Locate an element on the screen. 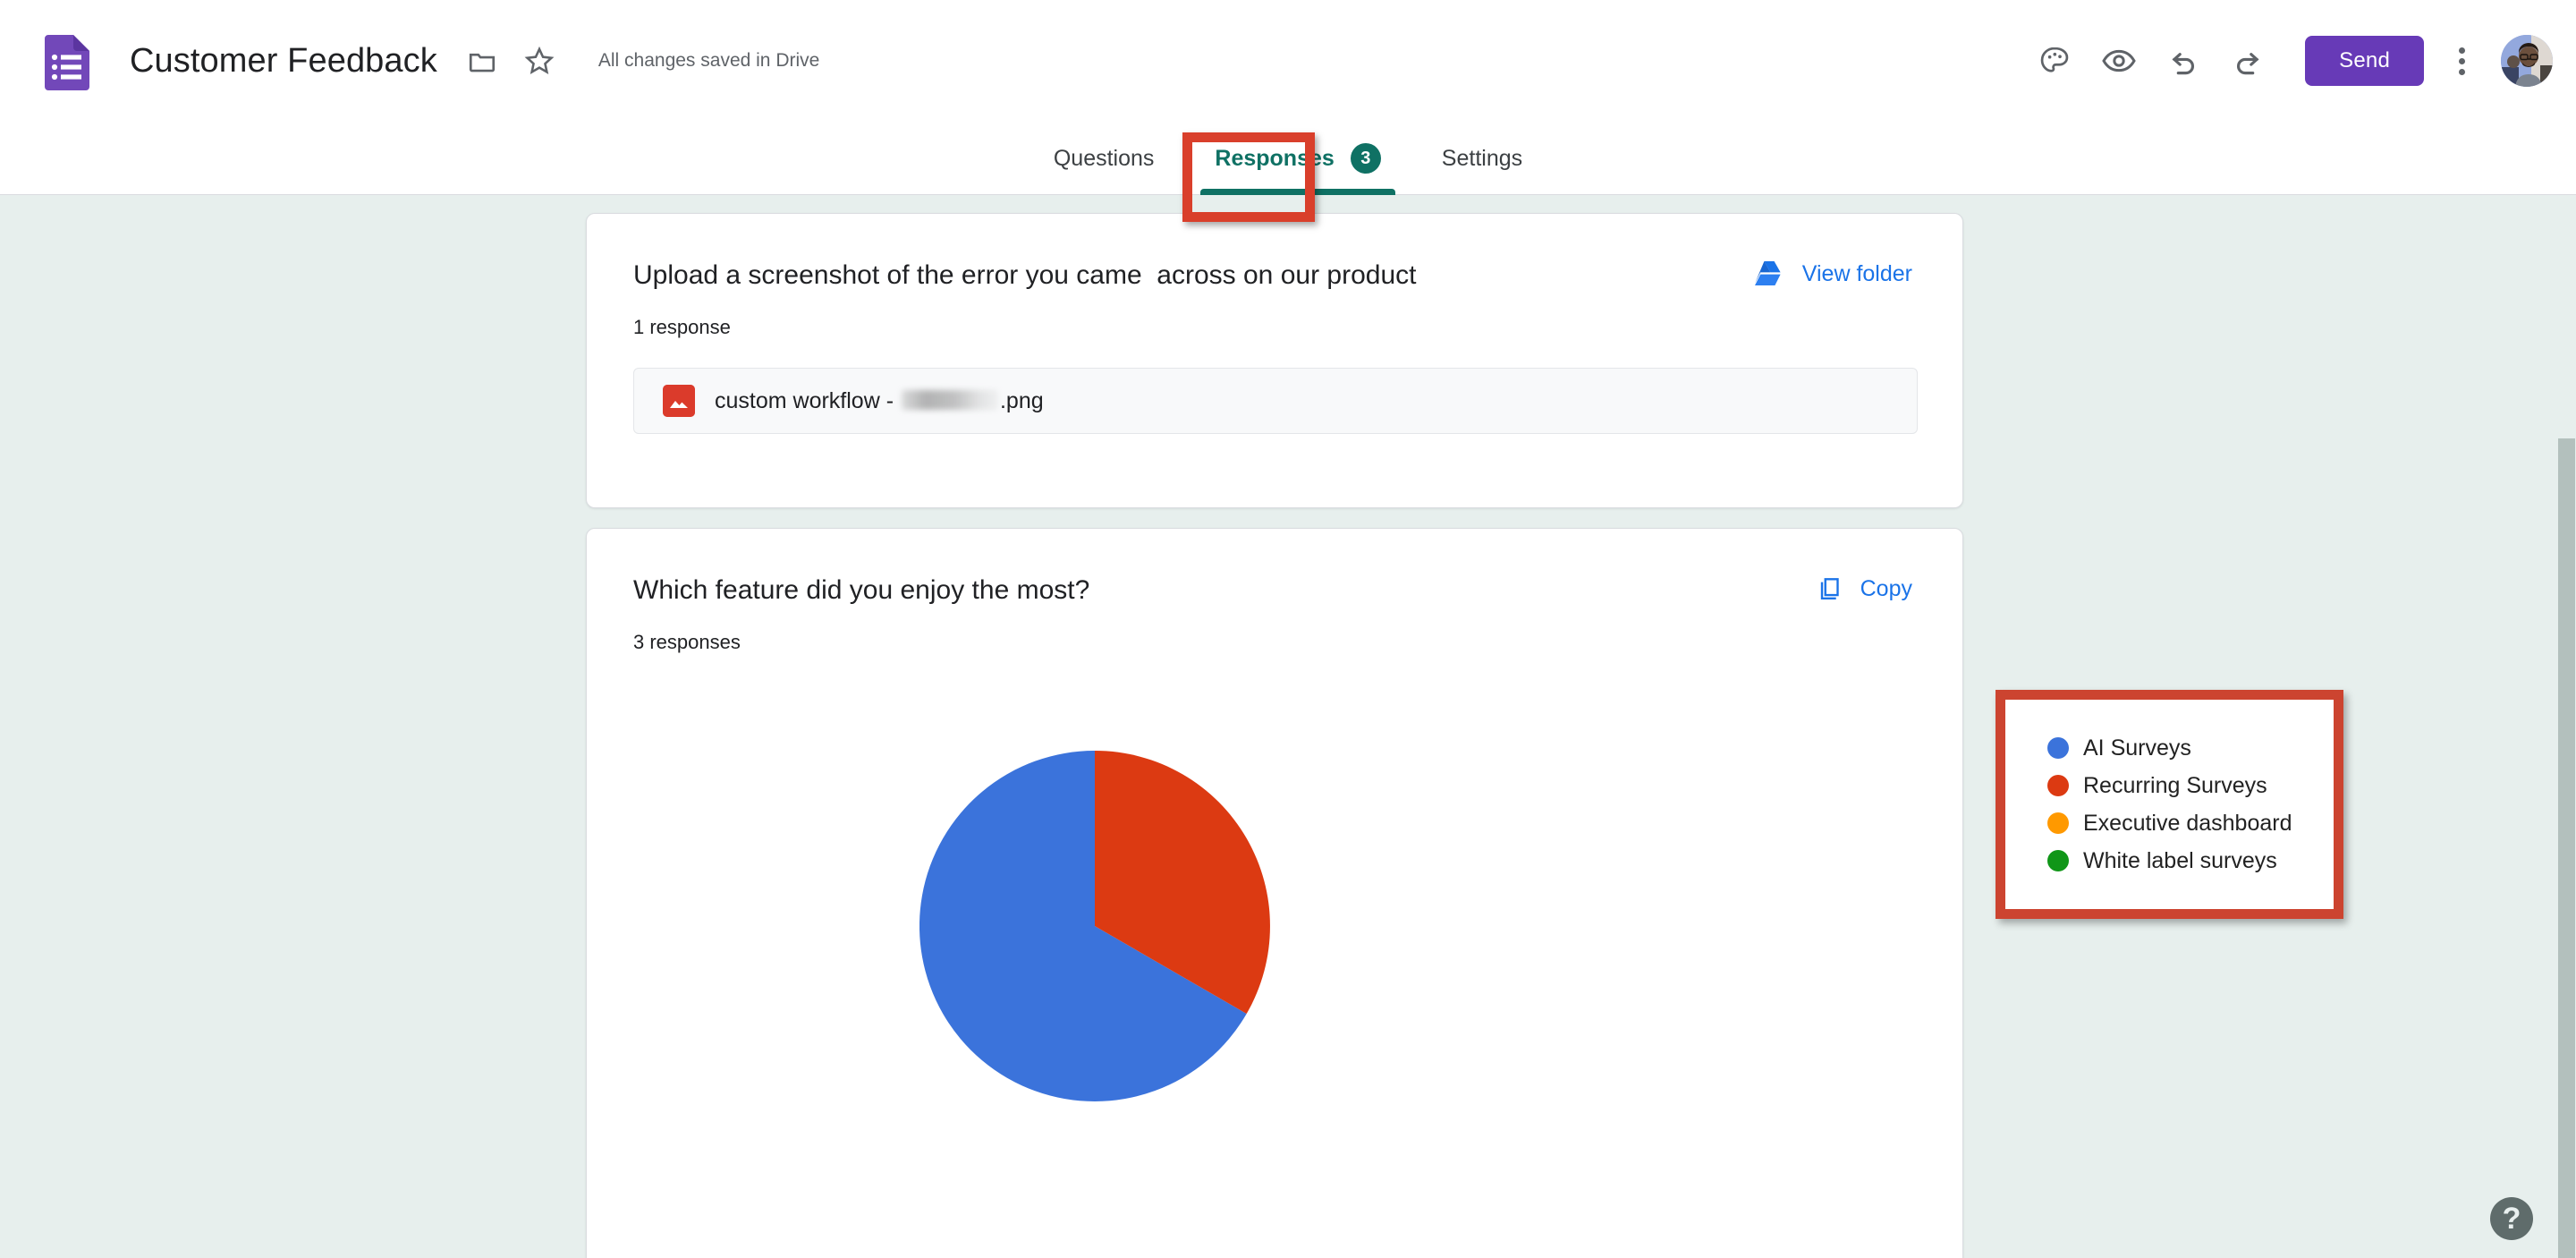  google-forms-icon is located at coordinates (67, 61).